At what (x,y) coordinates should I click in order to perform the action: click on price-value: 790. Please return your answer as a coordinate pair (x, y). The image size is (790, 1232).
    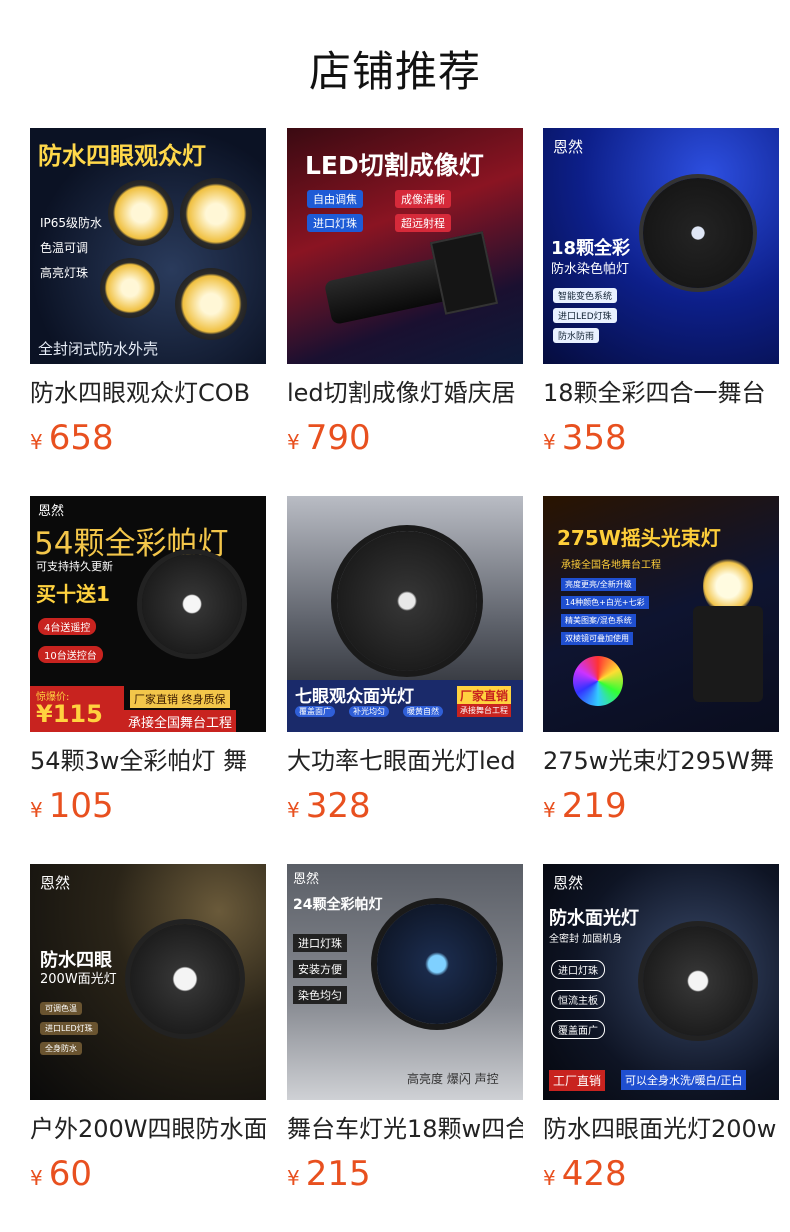
    Looking at the image, I should click on (338, 438).